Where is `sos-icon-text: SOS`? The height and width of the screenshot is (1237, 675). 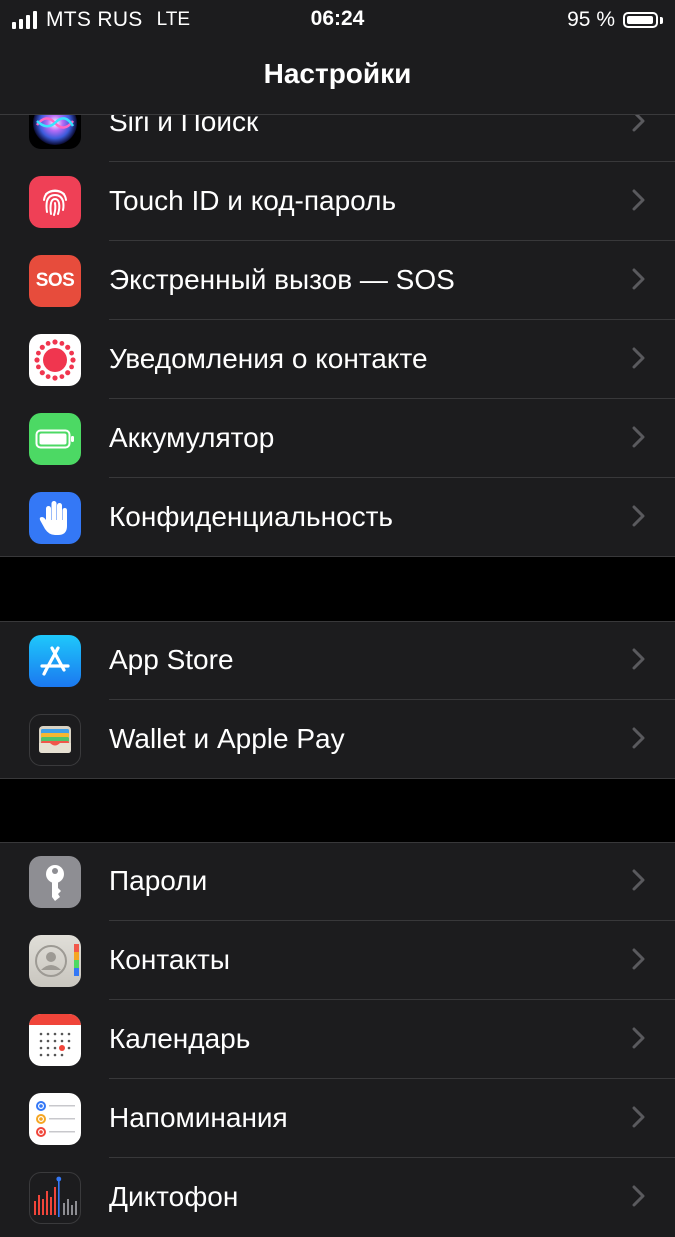
sos-icon-text: SOS is located at coordinates (55, 280).